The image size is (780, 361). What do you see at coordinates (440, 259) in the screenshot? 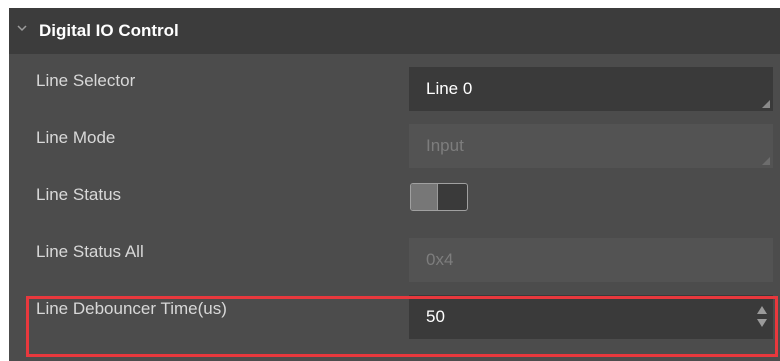
I see `line-status-all-value: 0x4` at bounding box center [440, 259].